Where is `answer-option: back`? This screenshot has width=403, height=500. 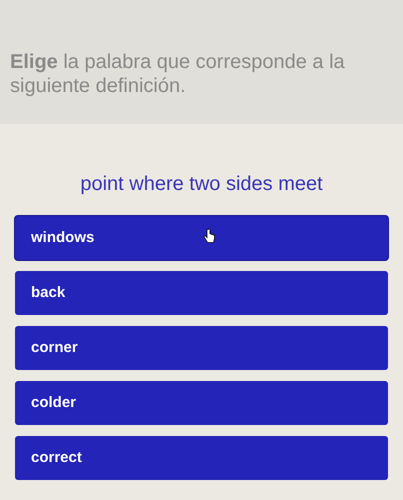
answer-option: back is located at coordinates (201, 293).